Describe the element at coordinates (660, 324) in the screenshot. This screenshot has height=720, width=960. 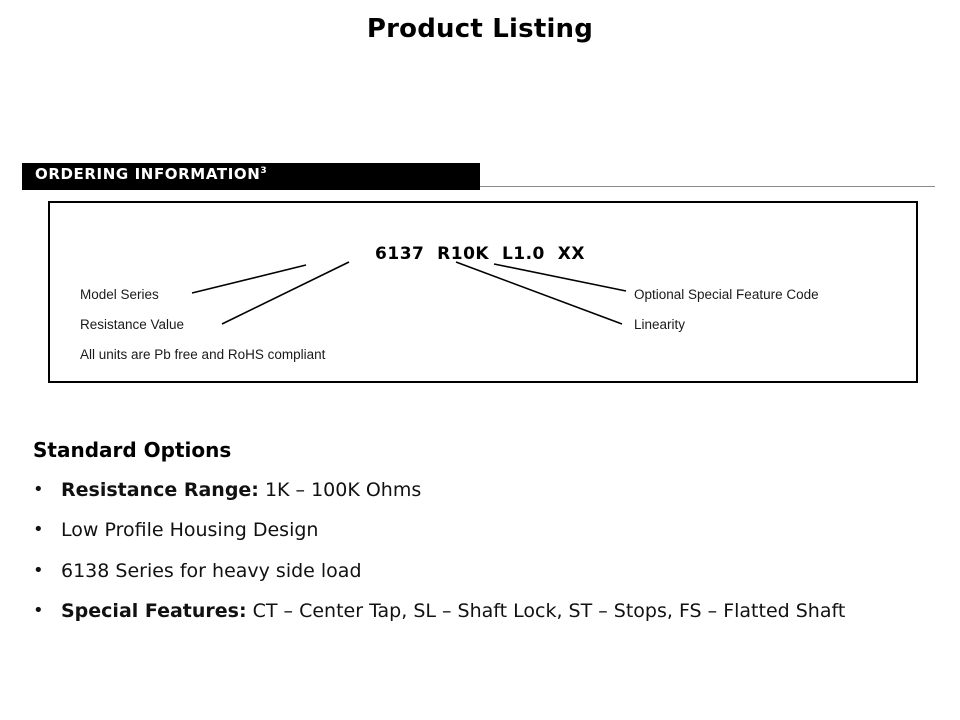
I see `callout-linearity: Linearity` at that location.